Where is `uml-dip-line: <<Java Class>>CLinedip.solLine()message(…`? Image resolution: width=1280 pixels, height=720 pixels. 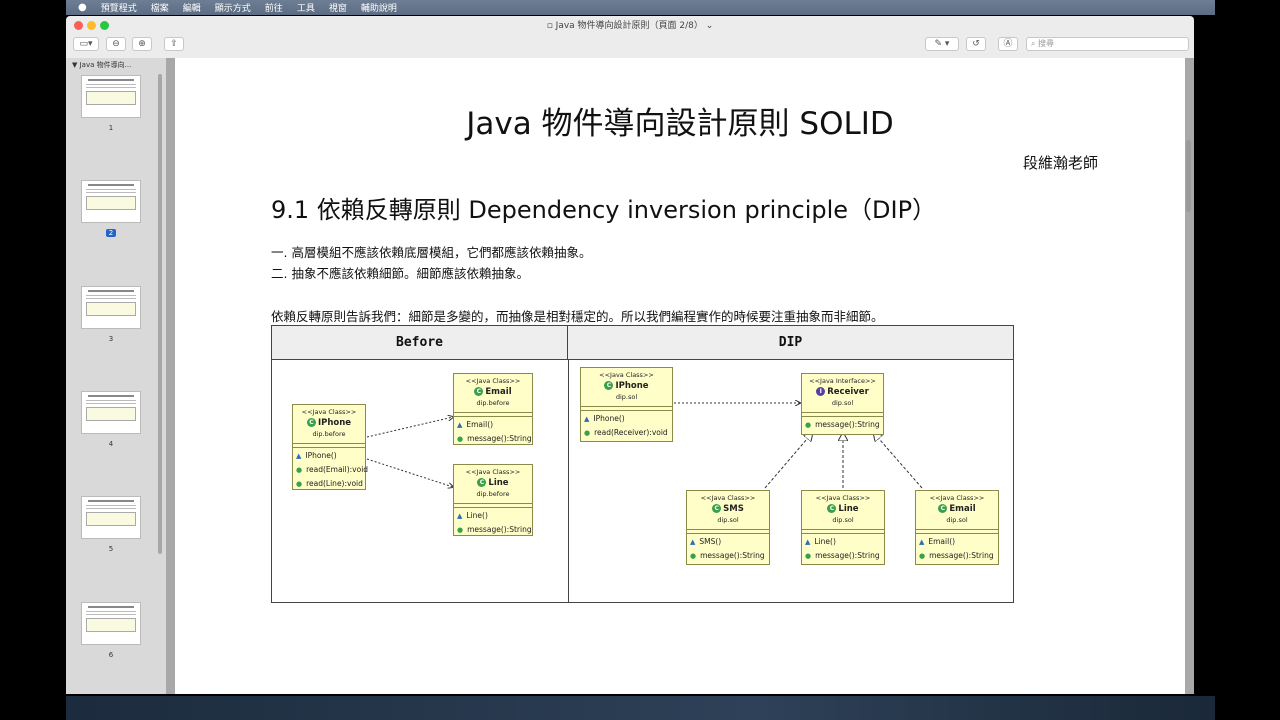
uml-dip-line: <<Java Class>>CLinedip.solLine()message(… is located at coordinates (843, 527).